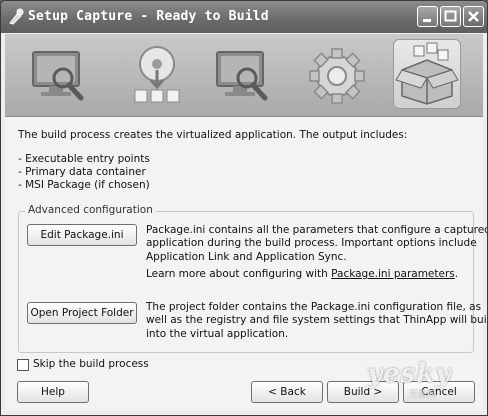  What do you see at coordinates (84, 185) in the screenshot?
I see `output-item: - MSI Package (if chosen)` at bounding box center [84, 185].